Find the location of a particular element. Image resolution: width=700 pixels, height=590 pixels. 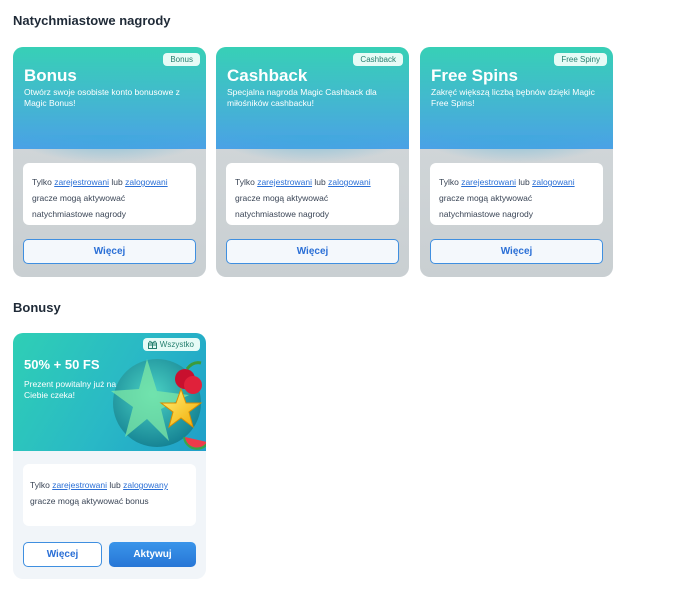

filter-all-label: Wszystko is located at coordinates (176, 344).